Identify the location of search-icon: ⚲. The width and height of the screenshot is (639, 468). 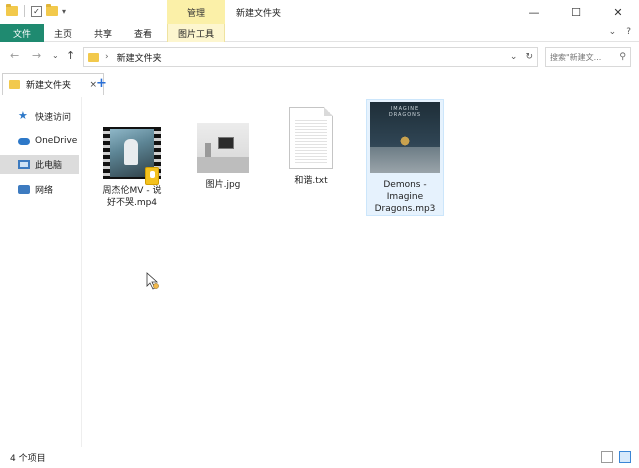
(622, 57).